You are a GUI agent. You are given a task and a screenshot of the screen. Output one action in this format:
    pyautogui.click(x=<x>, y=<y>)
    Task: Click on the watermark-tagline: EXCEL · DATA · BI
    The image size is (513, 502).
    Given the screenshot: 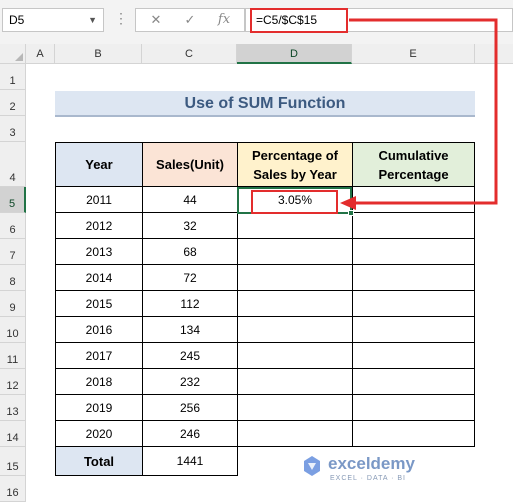 What is the action you would take?
    pyautogui.click(x=368, y=478)
    